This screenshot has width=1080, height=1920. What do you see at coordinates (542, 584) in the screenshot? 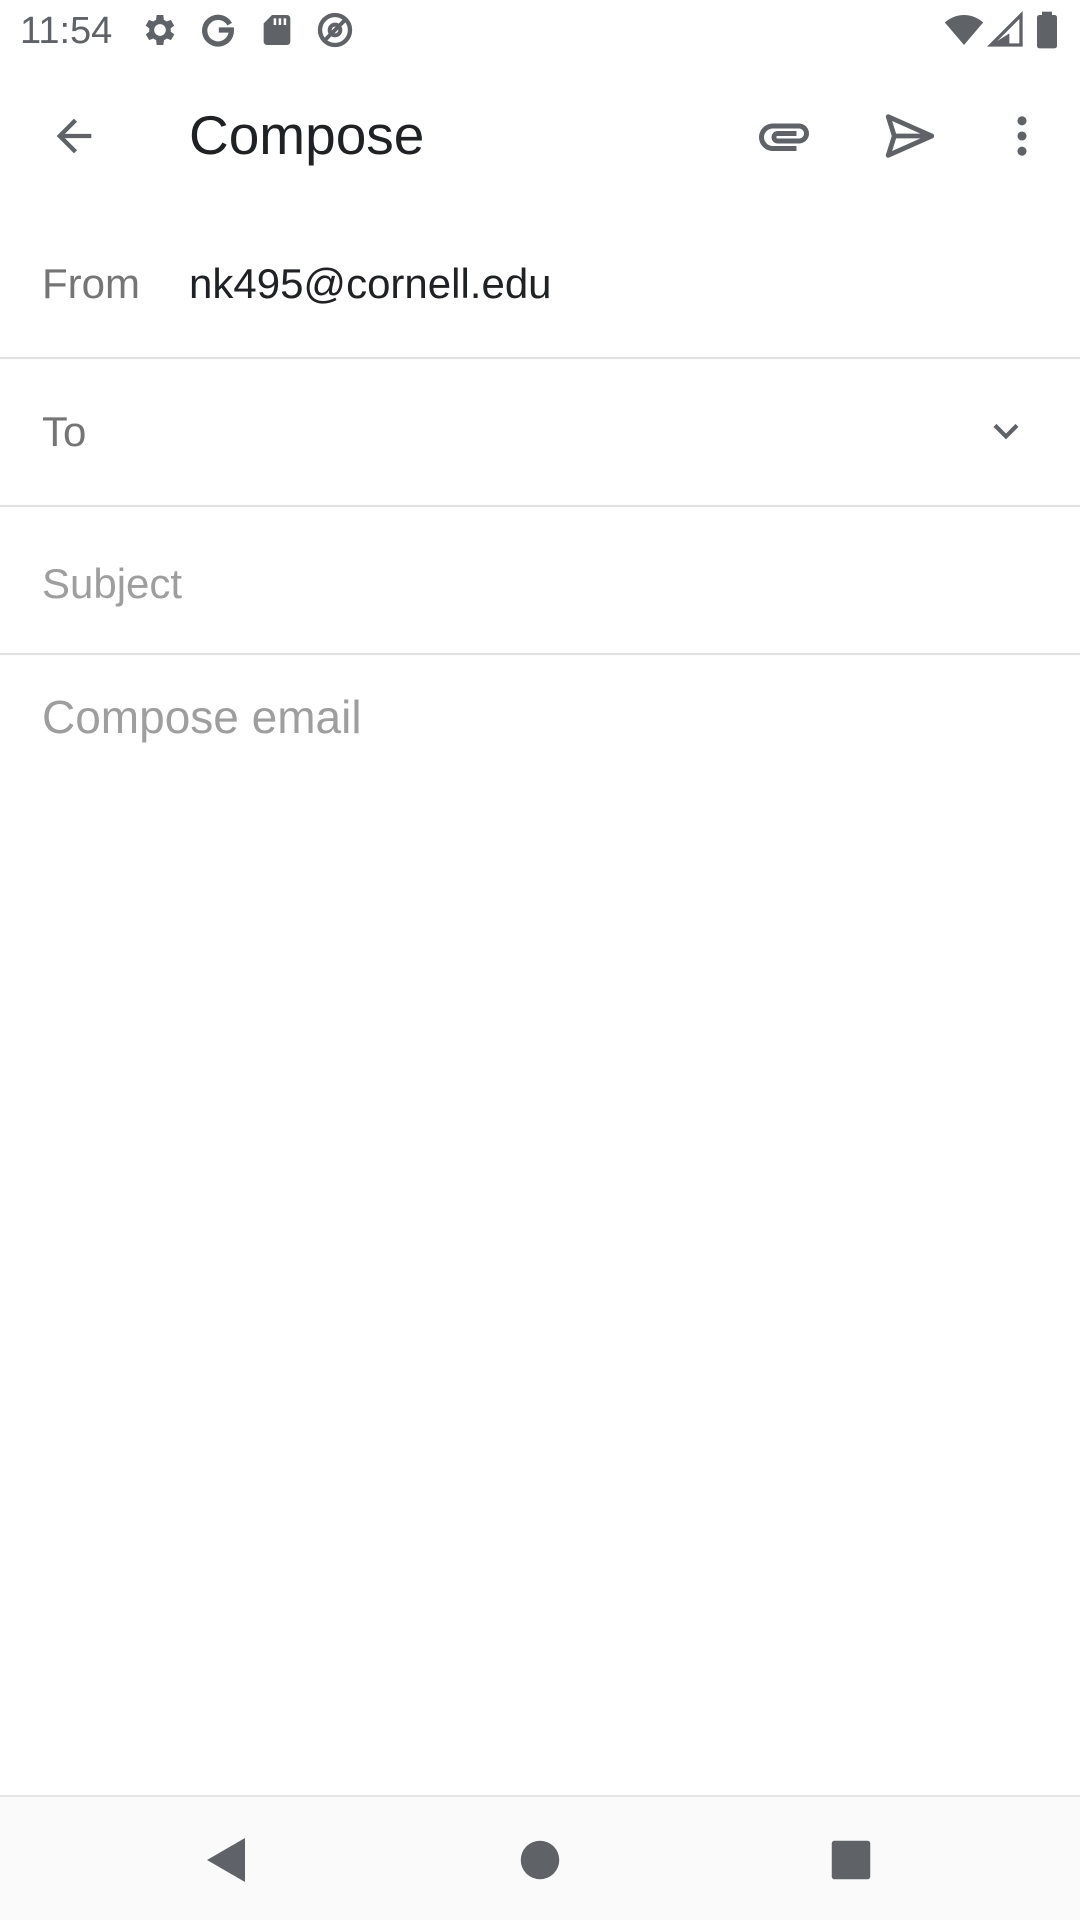
I see `subject-field` at bounding box center [542, 584].